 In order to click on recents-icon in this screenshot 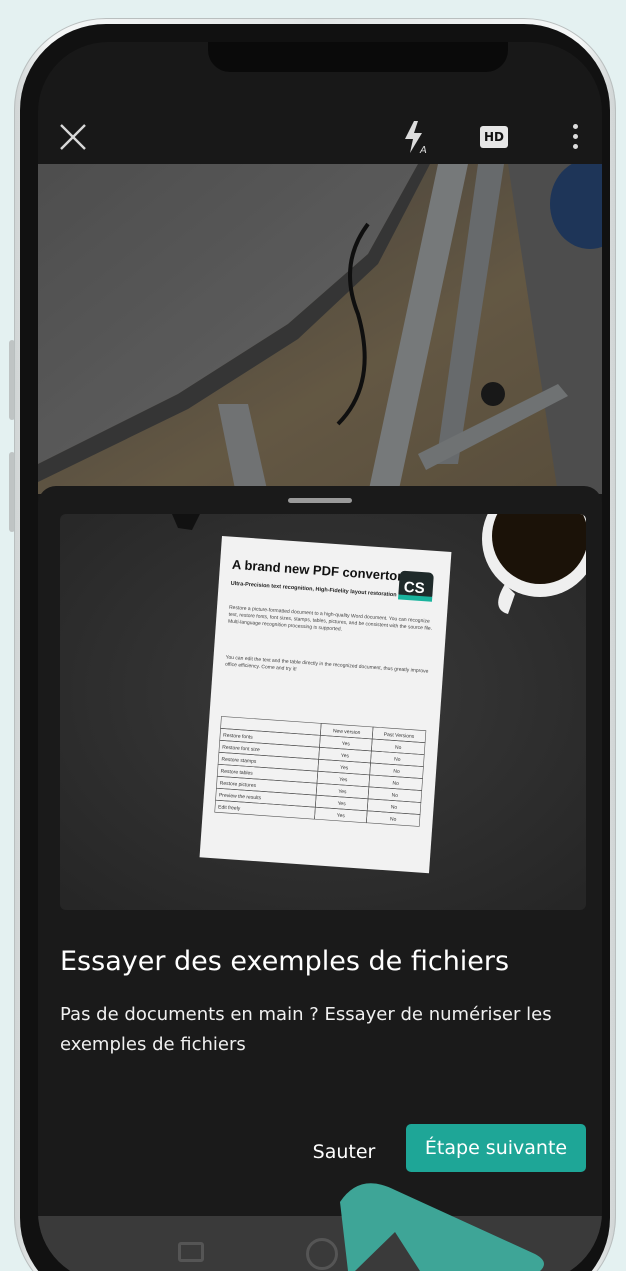, I will do `click(191, 1252)`.